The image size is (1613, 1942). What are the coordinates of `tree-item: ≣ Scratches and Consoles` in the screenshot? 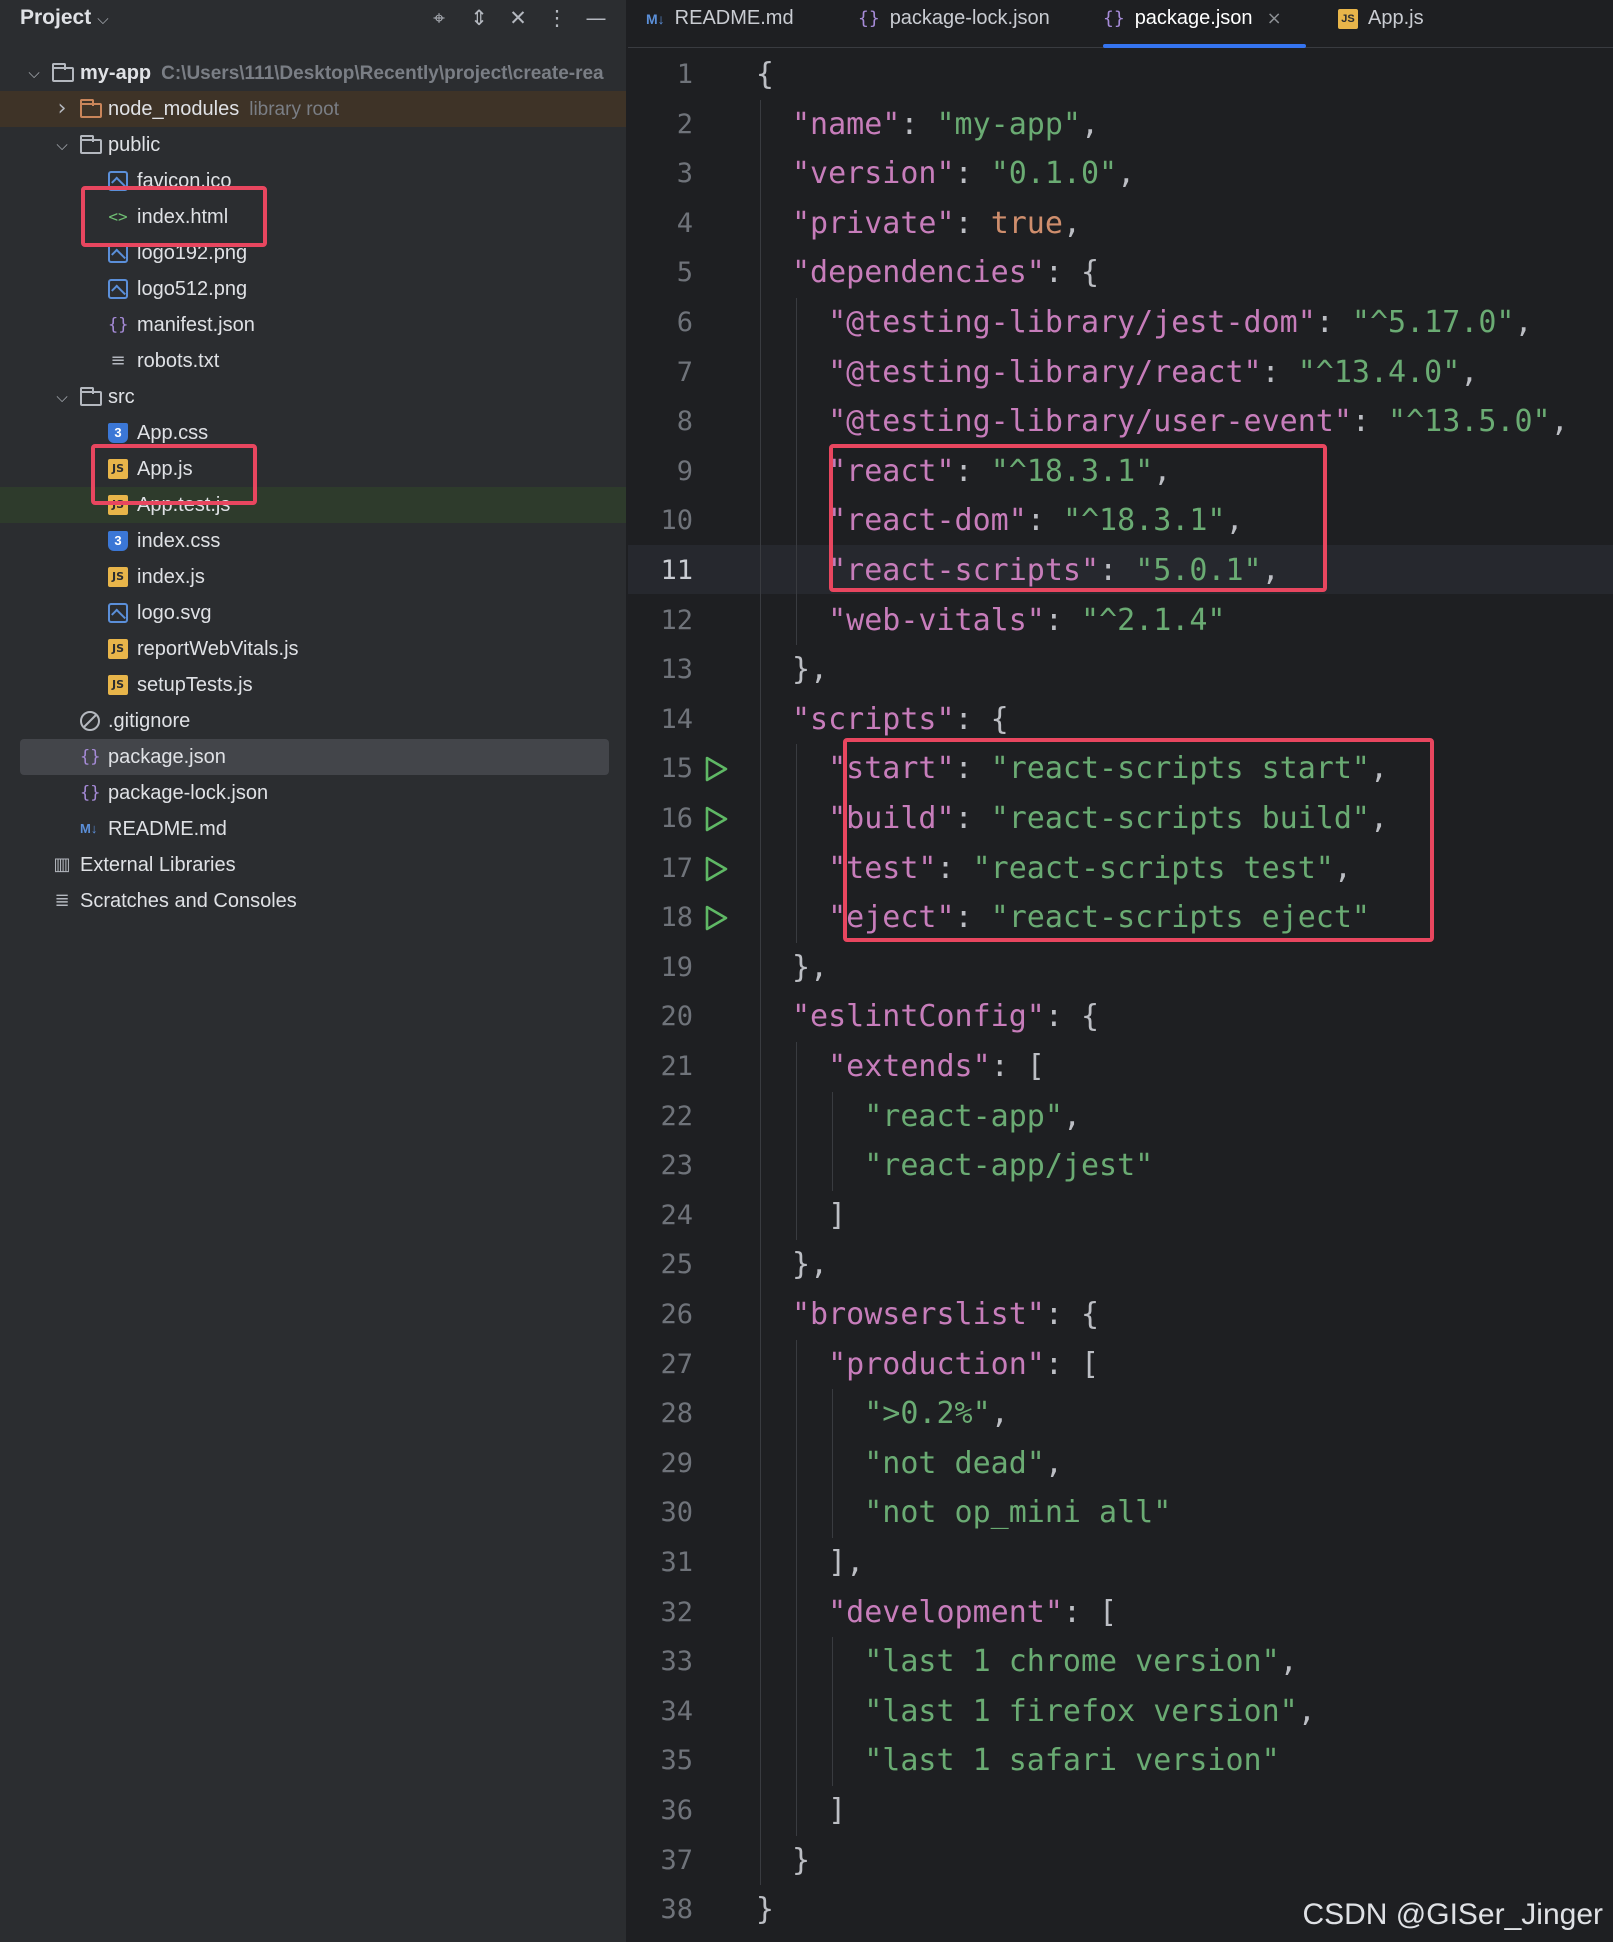 It's located at (313, 901).